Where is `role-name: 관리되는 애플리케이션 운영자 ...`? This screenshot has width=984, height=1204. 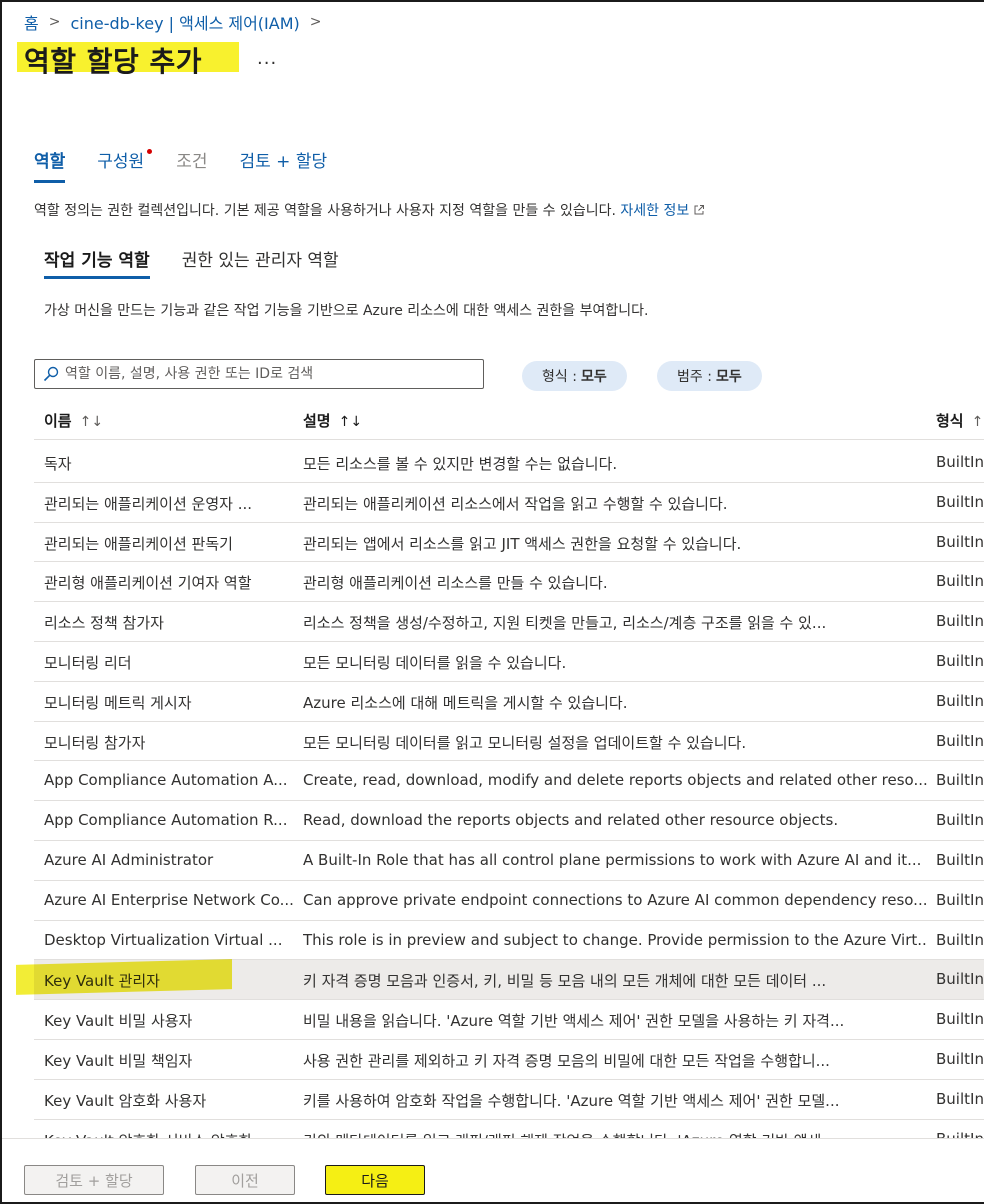
role-name: 관리되는 애플리케이션 운영자 ... is located at coordinates (148, 503).